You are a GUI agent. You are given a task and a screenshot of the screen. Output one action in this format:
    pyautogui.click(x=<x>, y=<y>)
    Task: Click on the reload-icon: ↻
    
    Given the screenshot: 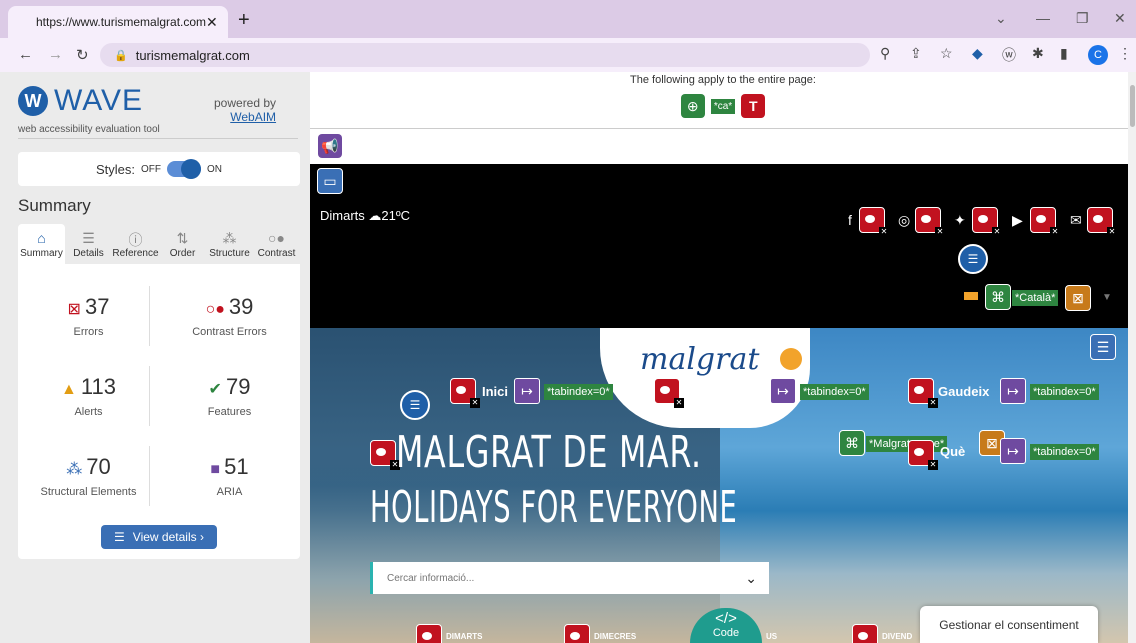 What is the action you would take?
    pyautogui.click(x=82, y=55)
    